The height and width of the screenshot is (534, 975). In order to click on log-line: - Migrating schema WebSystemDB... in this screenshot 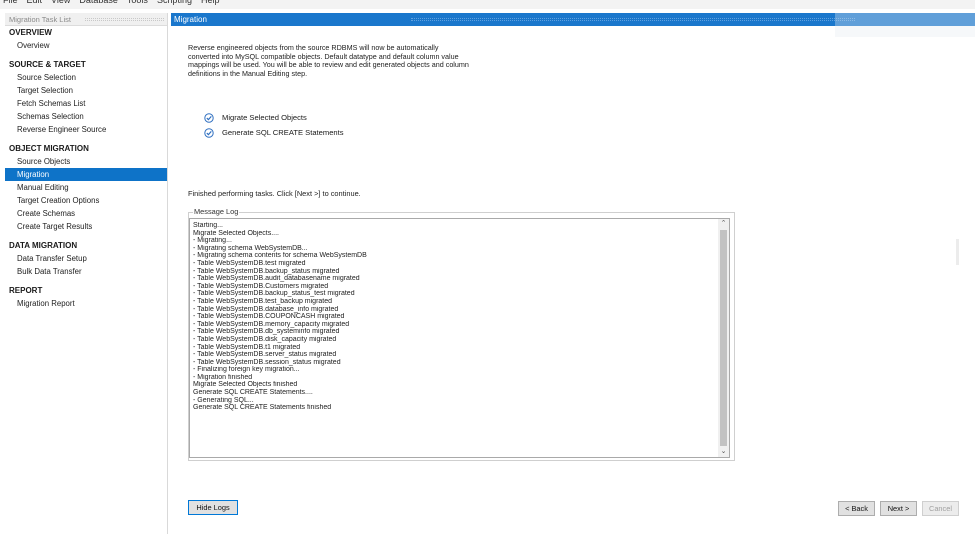, I will do `click(250, 248)`.